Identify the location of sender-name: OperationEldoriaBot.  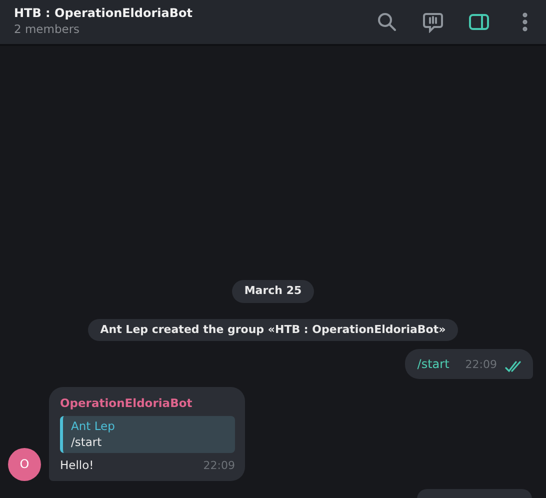
(127, 403).